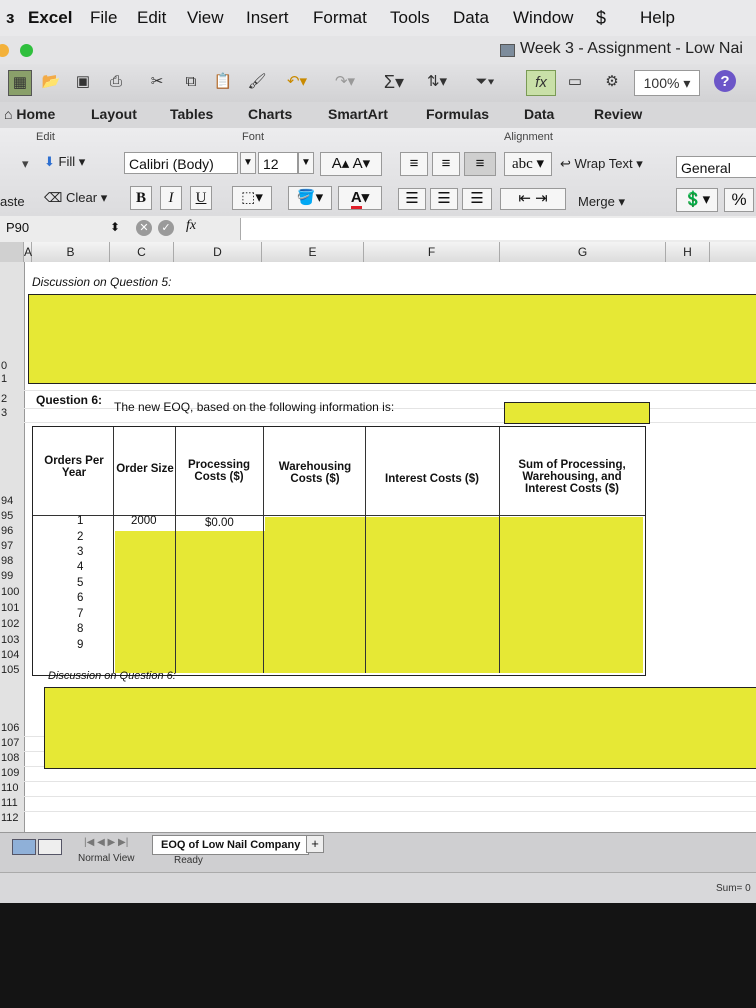 The width and height of the screenshot is (756, 1008). What do you see at coordinates (716, 167) in the screenshot?
I see `number-format-field: General` at bounding box center [716, 167].